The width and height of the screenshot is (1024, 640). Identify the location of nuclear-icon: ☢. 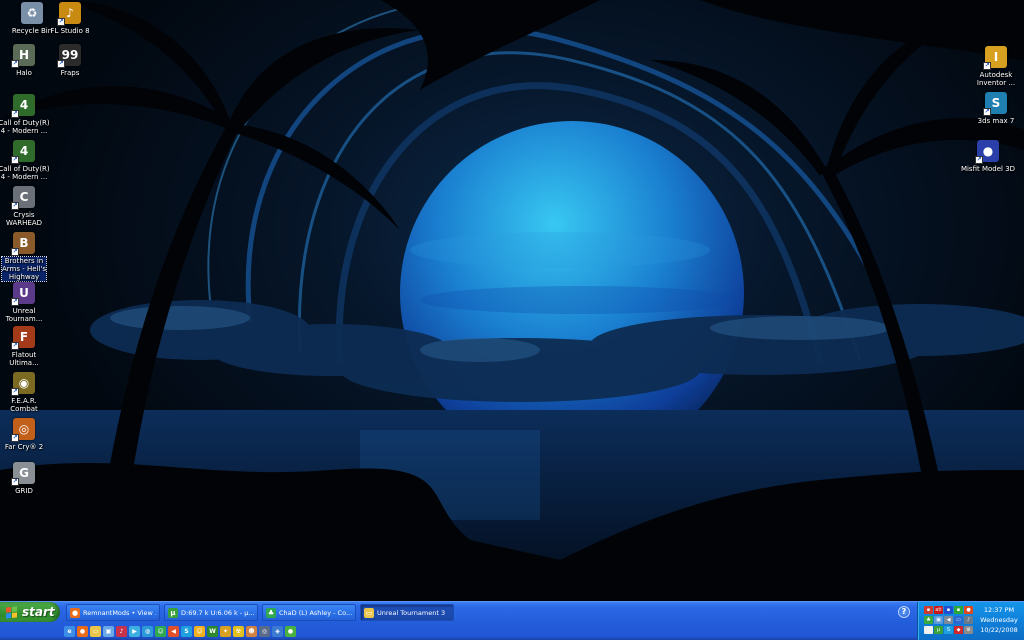
(238, 631).